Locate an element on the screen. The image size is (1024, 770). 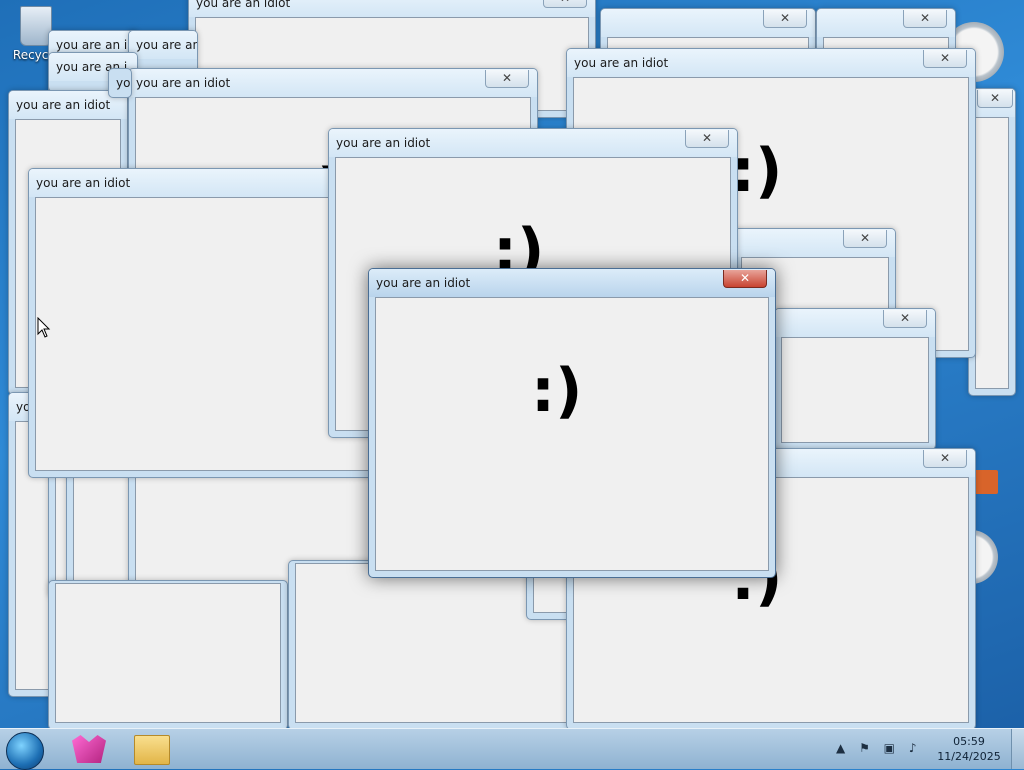
system-clock: 05:59 11/24/2025 is located at coordinates (969, 749).